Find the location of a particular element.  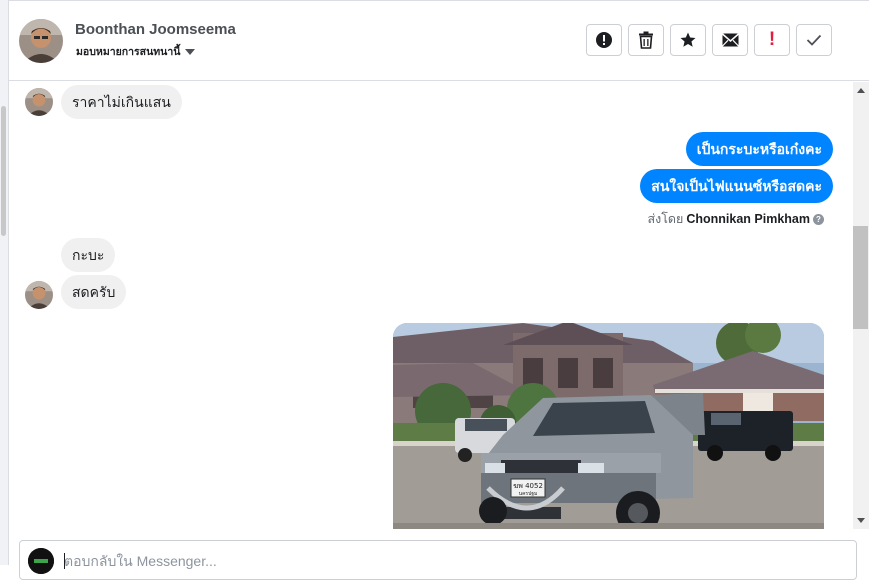

sent-by-label: ส่งโดย Chonnikan Pimkham ? is located at coordinates (735, 219).